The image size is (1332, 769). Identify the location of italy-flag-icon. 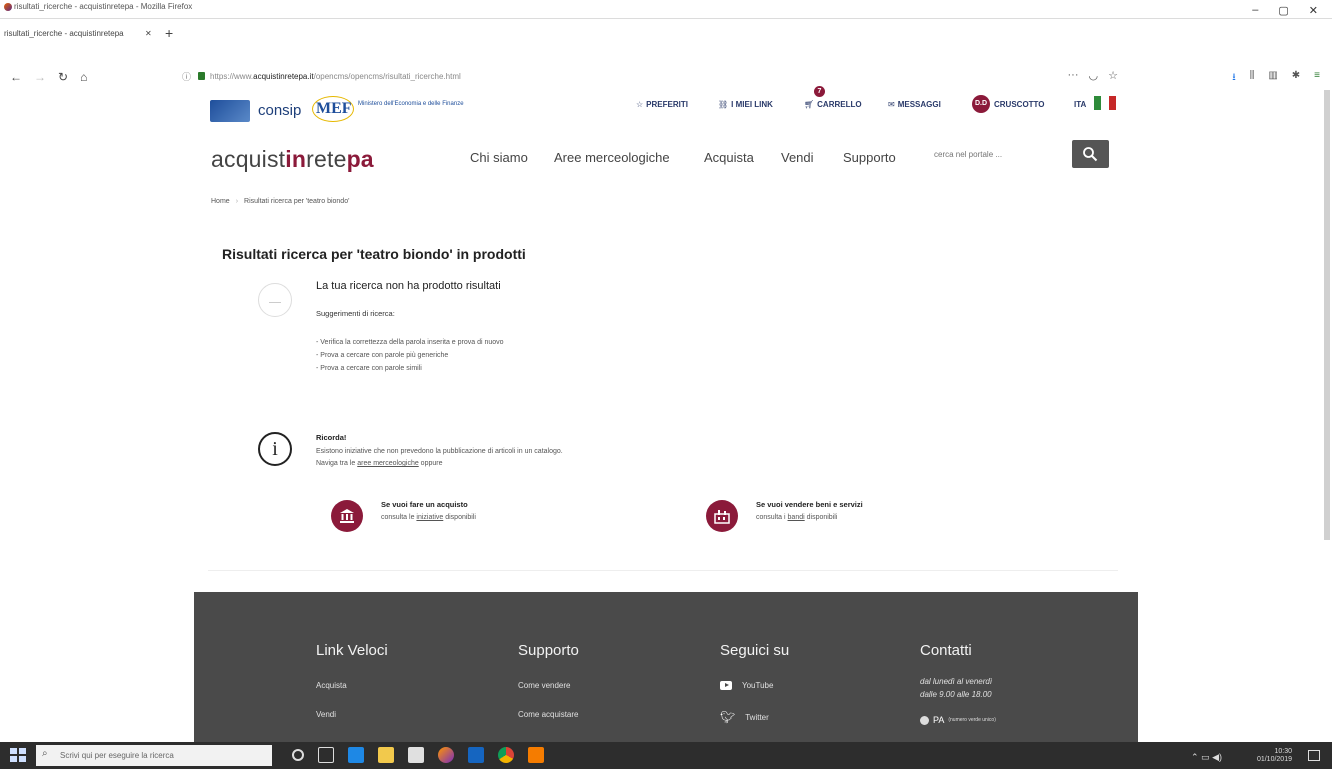
(1105, 103).